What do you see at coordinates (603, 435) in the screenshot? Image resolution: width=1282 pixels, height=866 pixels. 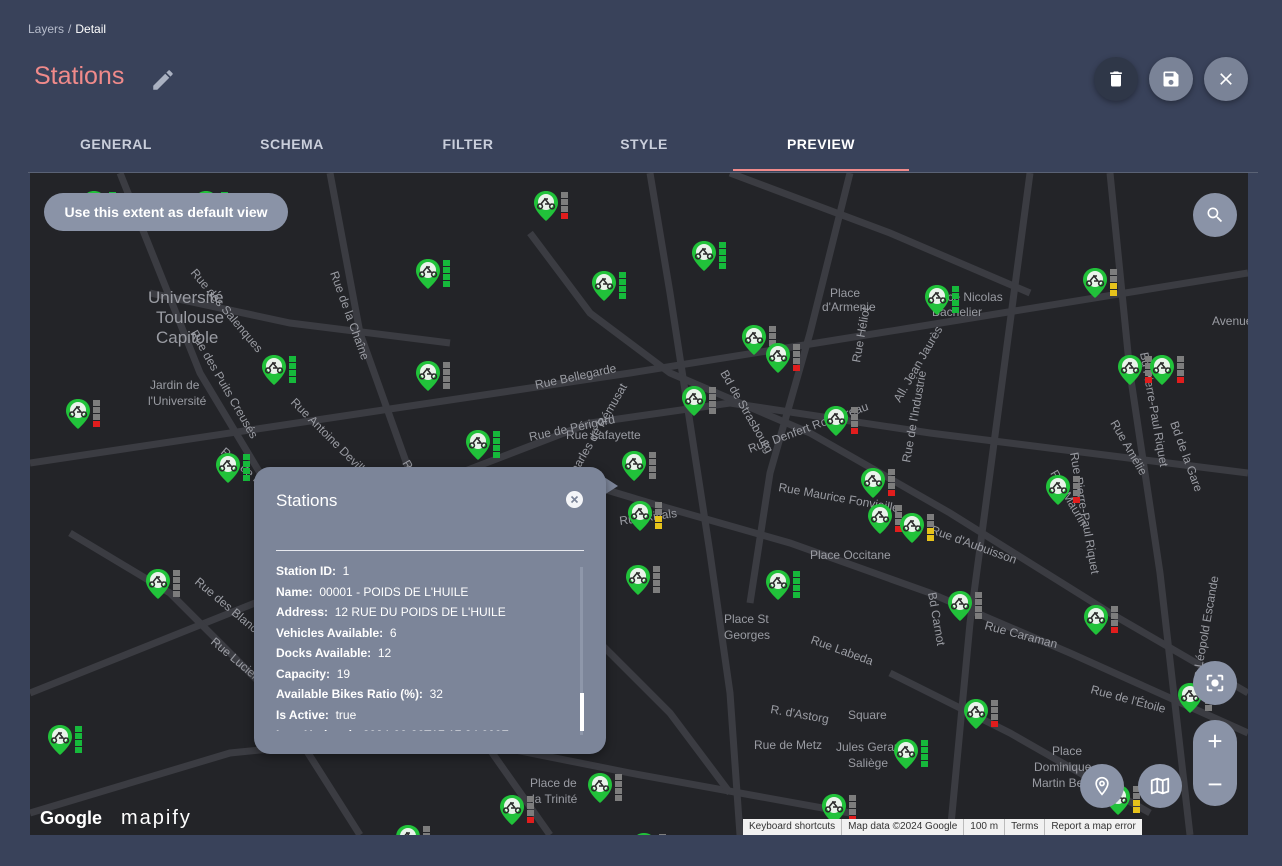 I see `map-label: Rue Lafayette` at bounding box center [603, 435].